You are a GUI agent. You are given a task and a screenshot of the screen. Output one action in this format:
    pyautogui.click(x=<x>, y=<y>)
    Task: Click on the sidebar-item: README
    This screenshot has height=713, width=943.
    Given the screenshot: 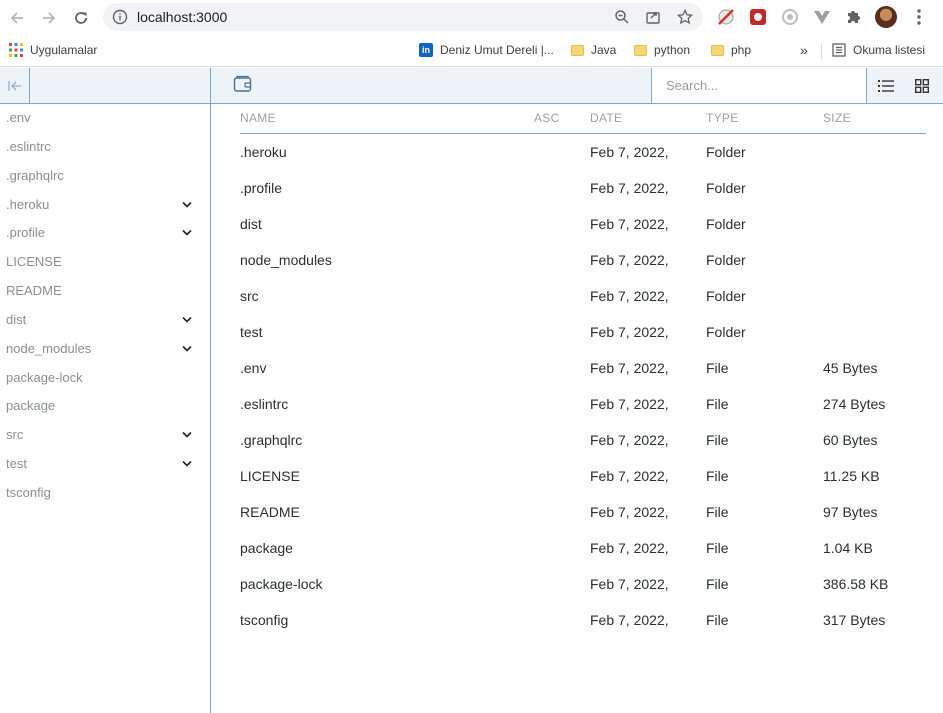 What is the action you would take?
    pyautogui.click(x=105, y=291)
    